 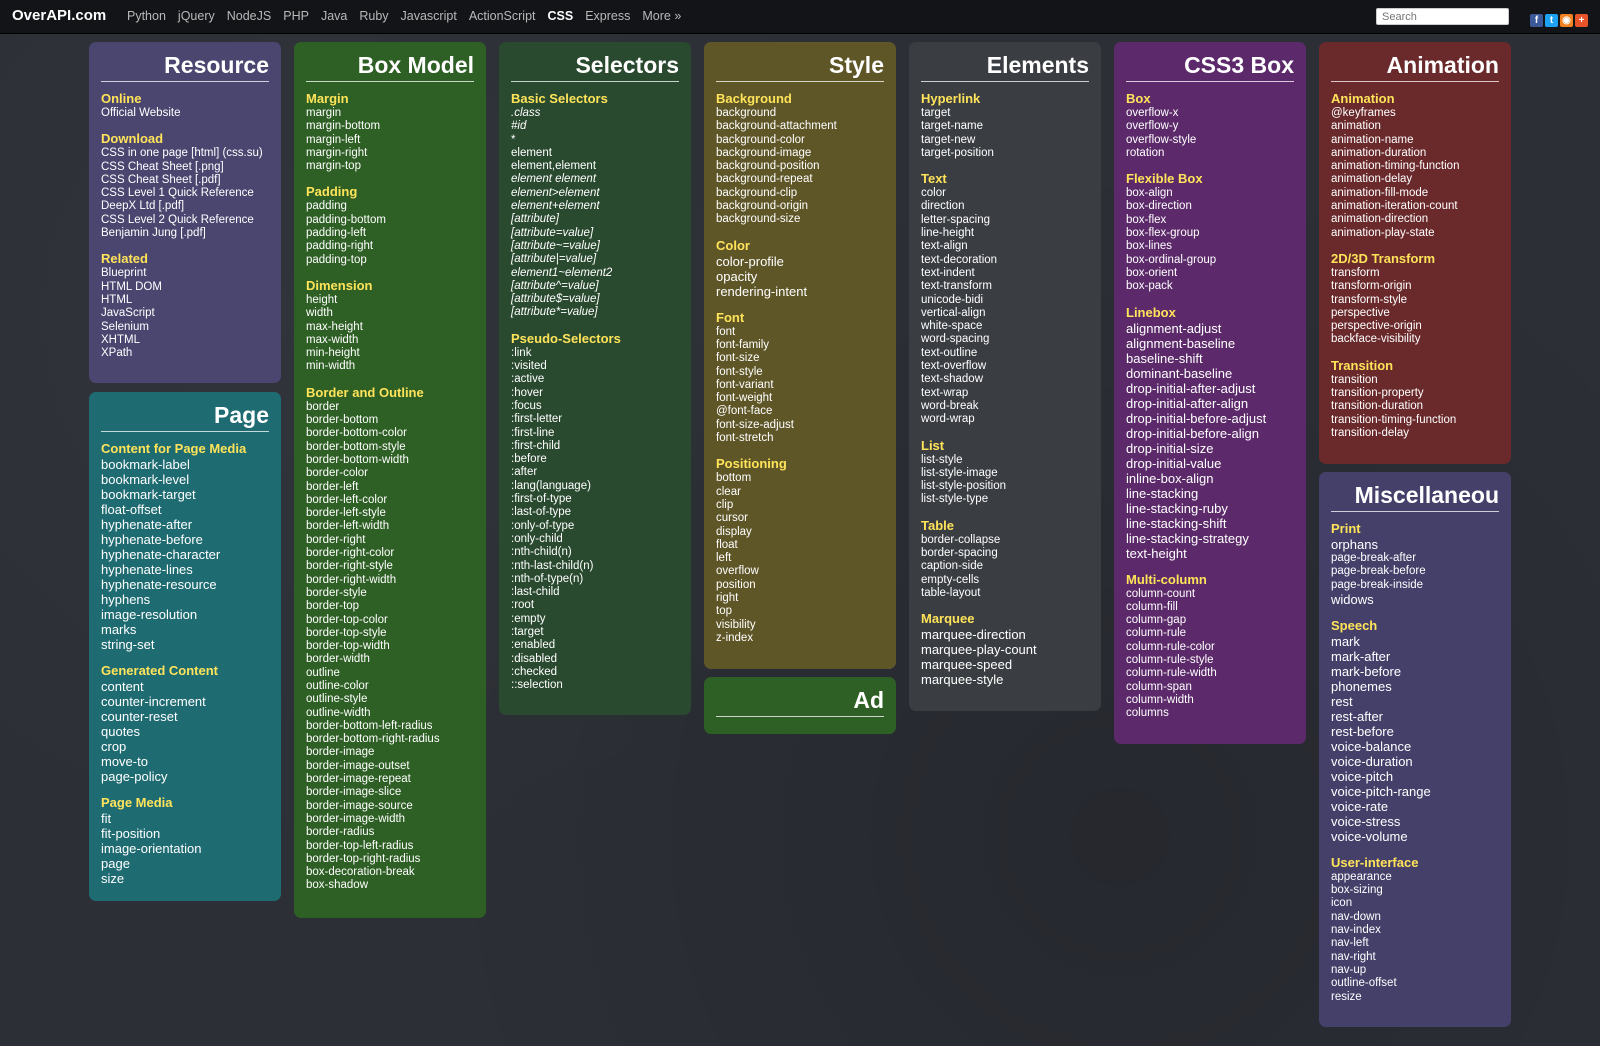 I want to click on link-item: border-image-outset, so click(x=390, y=766).